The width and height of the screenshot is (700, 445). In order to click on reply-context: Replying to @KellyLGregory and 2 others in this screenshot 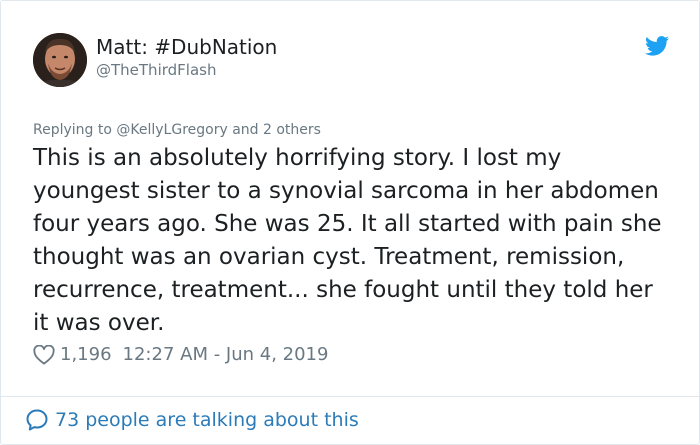, I will do `click(177, 130)`.